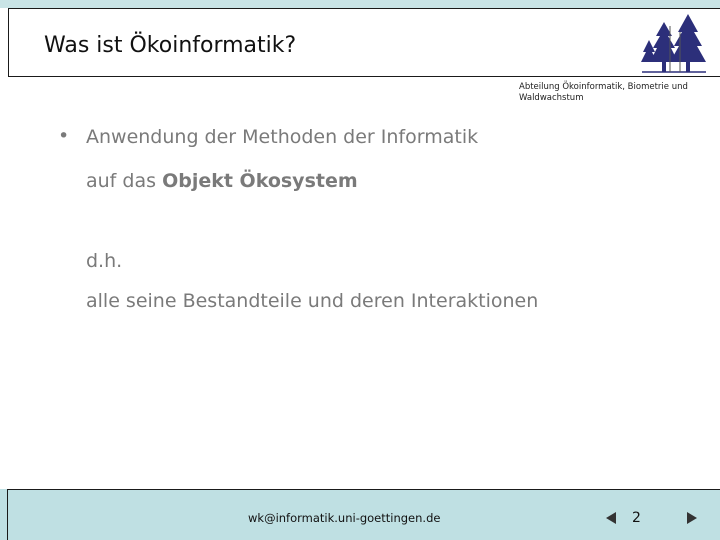  I want to click on footer-email: wk@informatik.uni-goettingen.de, so click(344, 518).